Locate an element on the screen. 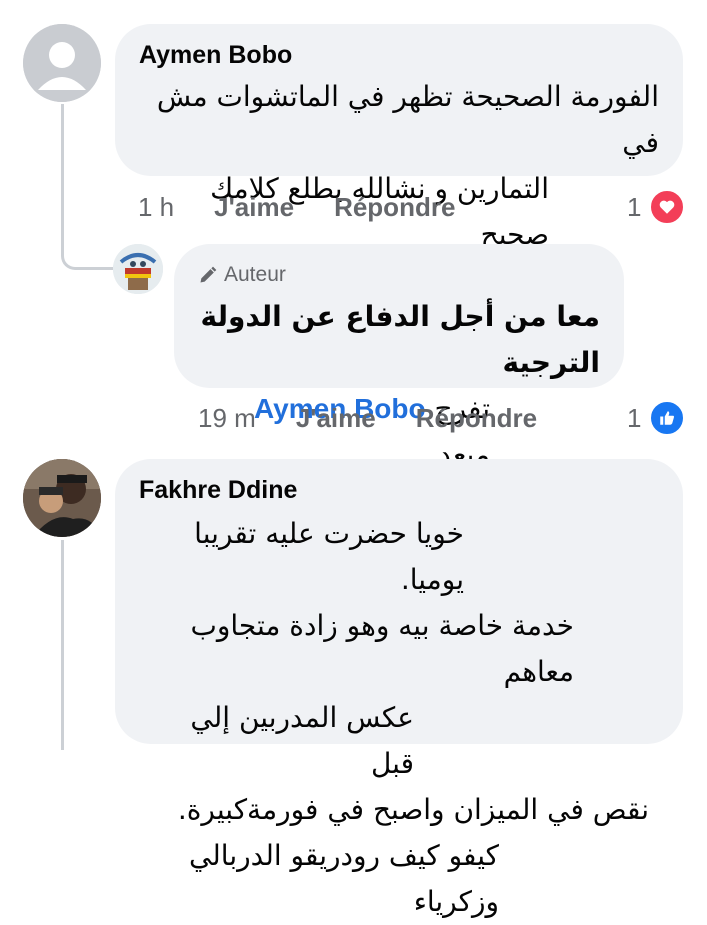 The image size is (707, 925). comment-text-line: خويا حضرت عليه تقريبا يوميا. is located at coordinates (329, 556).